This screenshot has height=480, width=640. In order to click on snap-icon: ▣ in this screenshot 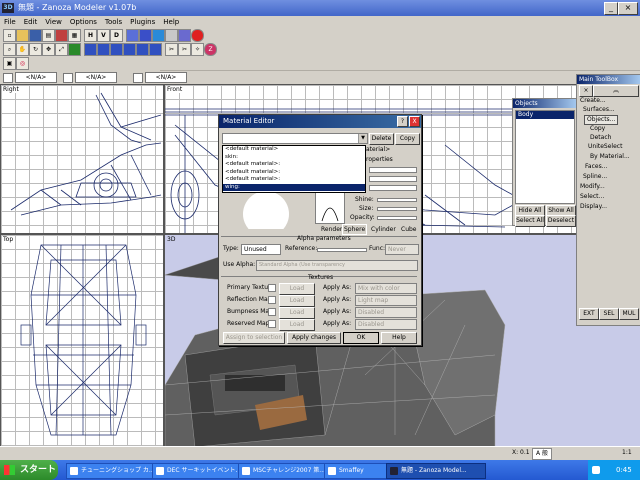, I will do `click(9, 63)`.